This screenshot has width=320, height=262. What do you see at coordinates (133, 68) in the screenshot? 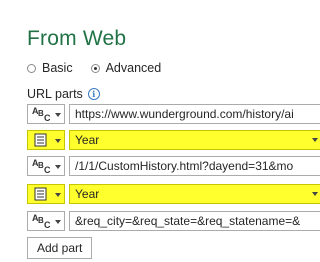
I see `radio-advanced-label: Advanced` at bounding box center [133, 68].